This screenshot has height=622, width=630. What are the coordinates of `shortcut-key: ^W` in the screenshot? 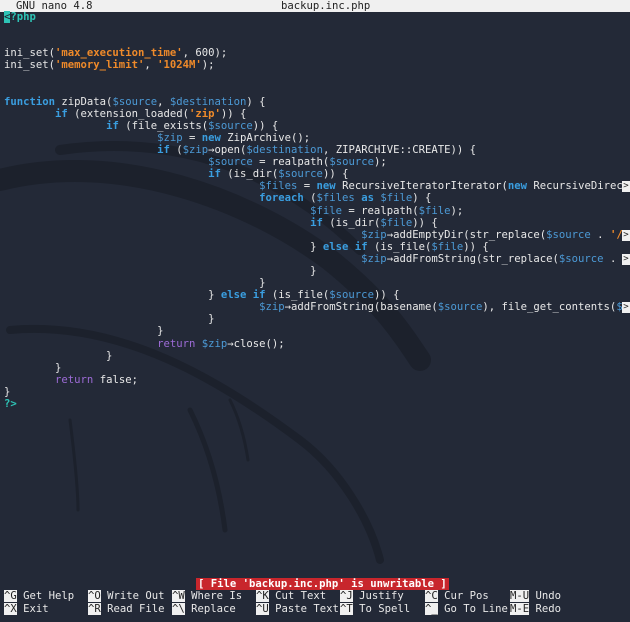 It's located at (178, 596).